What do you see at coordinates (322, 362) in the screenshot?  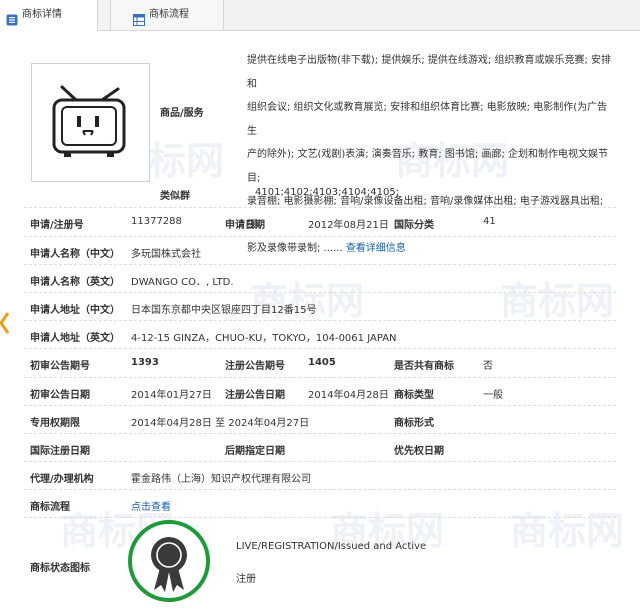 I see `reg-pub-no-value: 1405` at bounding box center [322, 362].